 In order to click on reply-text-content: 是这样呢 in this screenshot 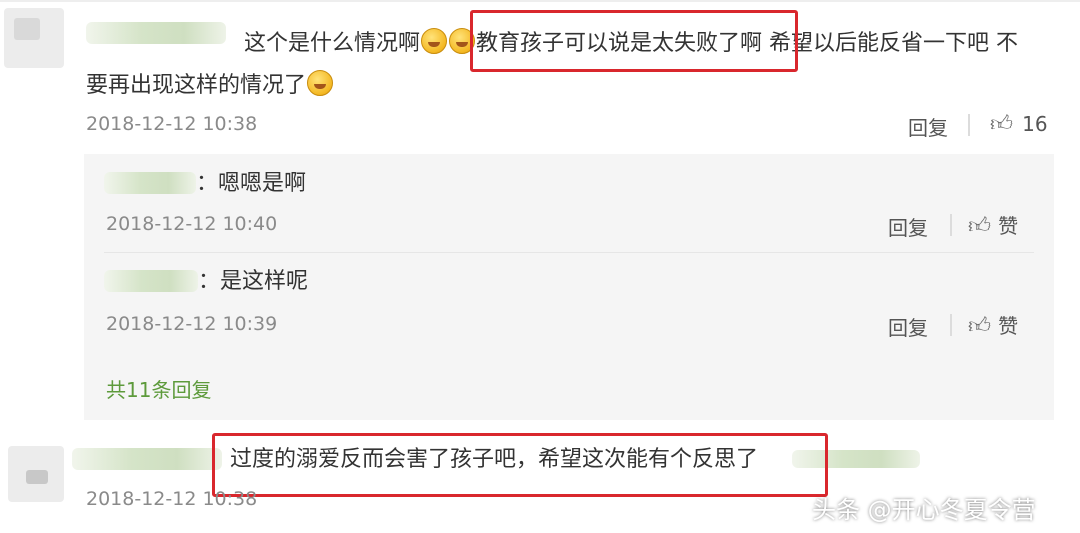, I will do `click(264, 281)`.